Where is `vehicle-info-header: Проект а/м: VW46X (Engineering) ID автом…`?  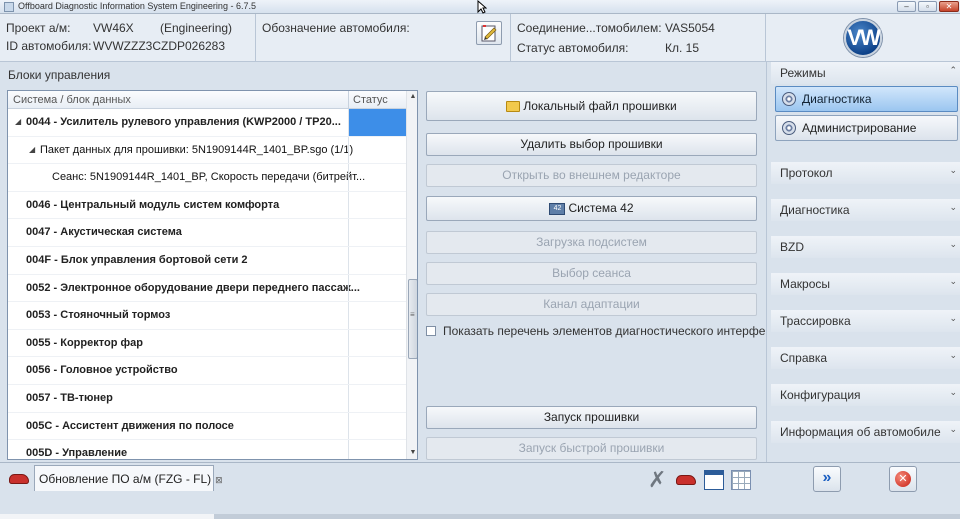
vehicle-info-header: Проект а/м: VW46X (Engineering) ID автом… is located at coordinates (480, 38).